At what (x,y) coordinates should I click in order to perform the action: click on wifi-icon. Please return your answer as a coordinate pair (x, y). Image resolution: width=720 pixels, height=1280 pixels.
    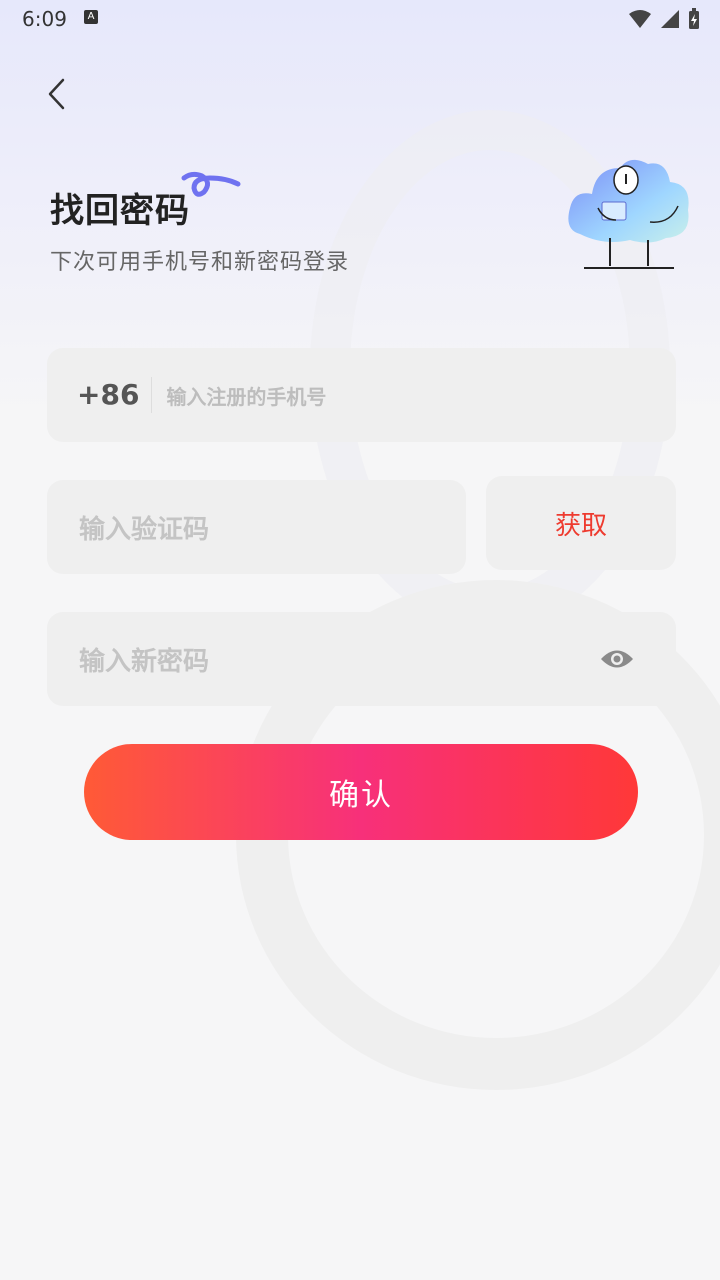
    Looking at the image, I should click on (640, 19).